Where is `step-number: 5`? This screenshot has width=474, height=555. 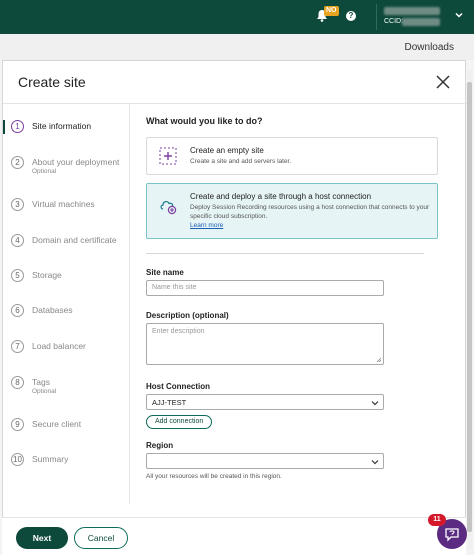 step-number: 5 is located at coordinates (17, 275).